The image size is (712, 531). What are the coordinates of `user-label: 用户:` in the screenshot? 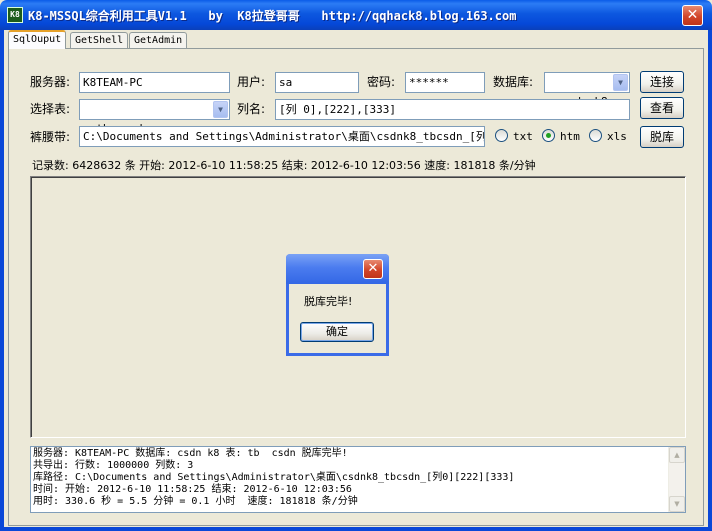 It's located at (251, 82).